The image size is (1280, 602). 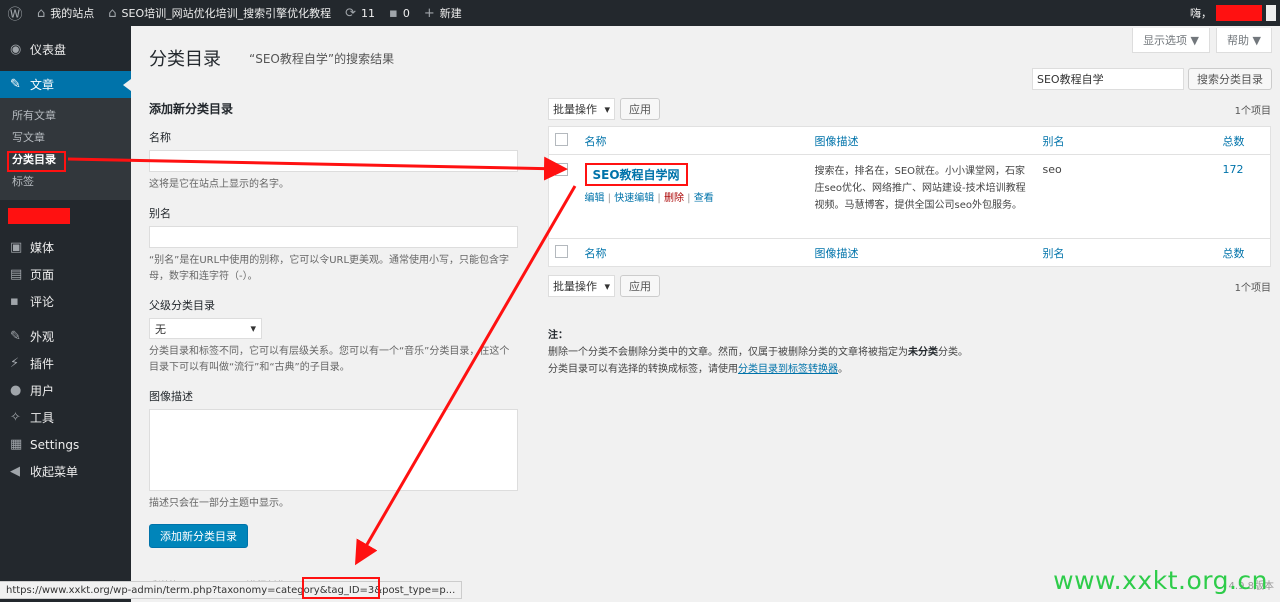 I want to click on categories-menu-highlight-box, so click(x=36, y=161).